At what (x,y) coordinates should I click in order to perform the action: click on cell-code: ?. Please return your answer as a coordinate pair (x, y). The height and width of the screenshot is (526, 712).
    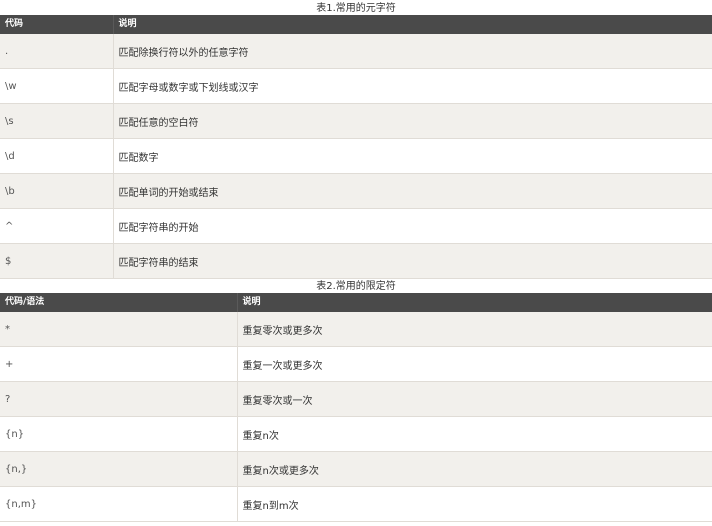
    Looking at the image, I should click on (119, 399).